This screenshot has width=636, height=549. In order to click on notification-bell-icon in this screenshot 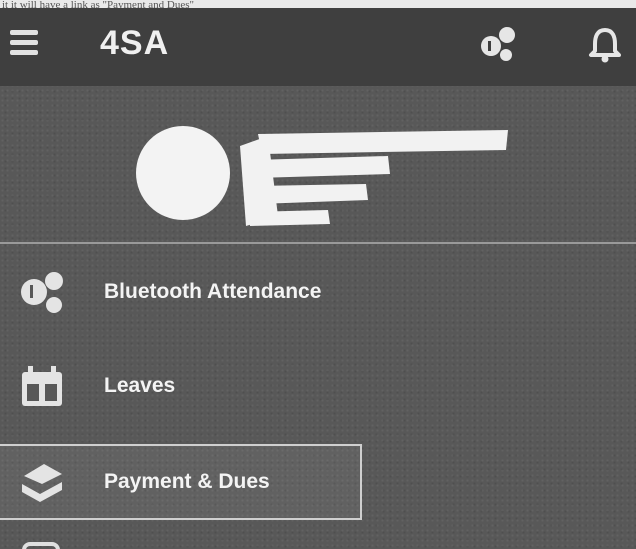, I will do `click(605, 44)`.